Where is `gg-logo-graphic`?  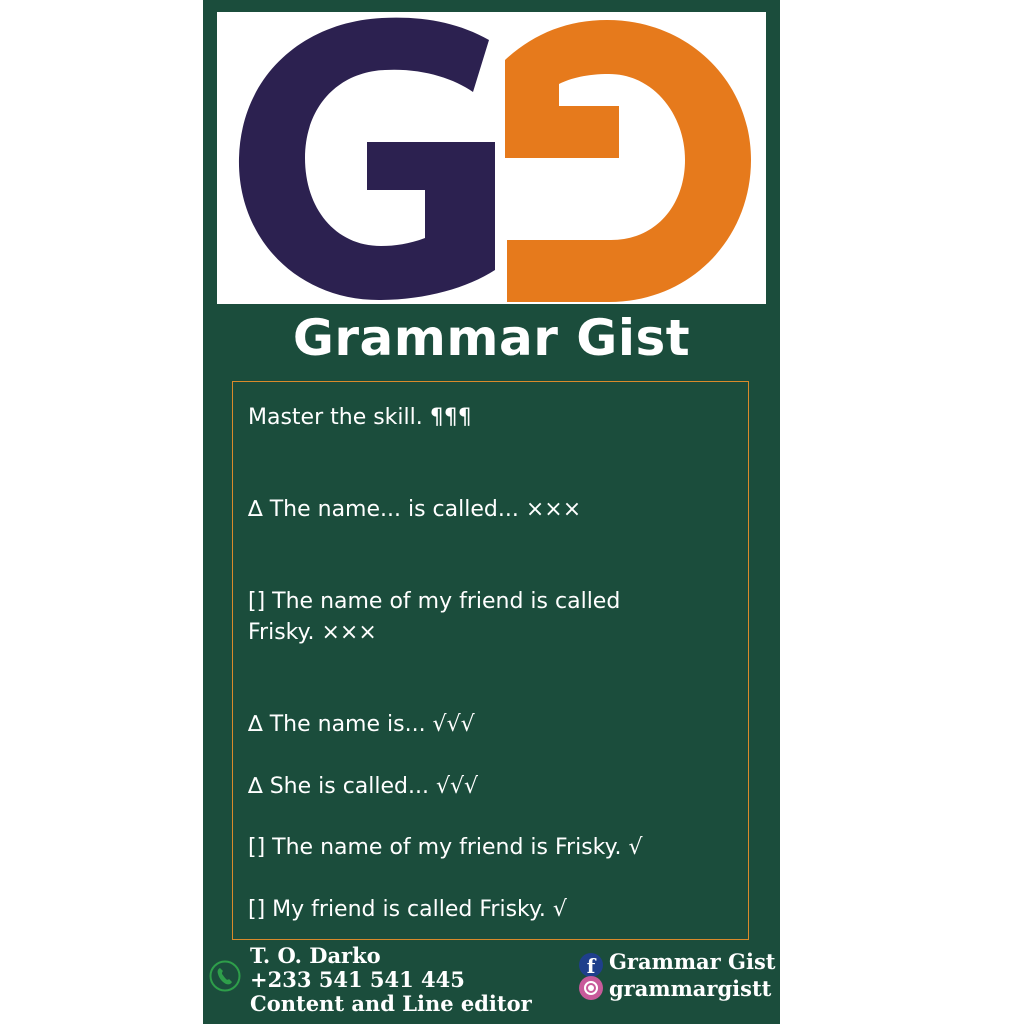
gg-logo-graphic is located at coordinates (494, 159).